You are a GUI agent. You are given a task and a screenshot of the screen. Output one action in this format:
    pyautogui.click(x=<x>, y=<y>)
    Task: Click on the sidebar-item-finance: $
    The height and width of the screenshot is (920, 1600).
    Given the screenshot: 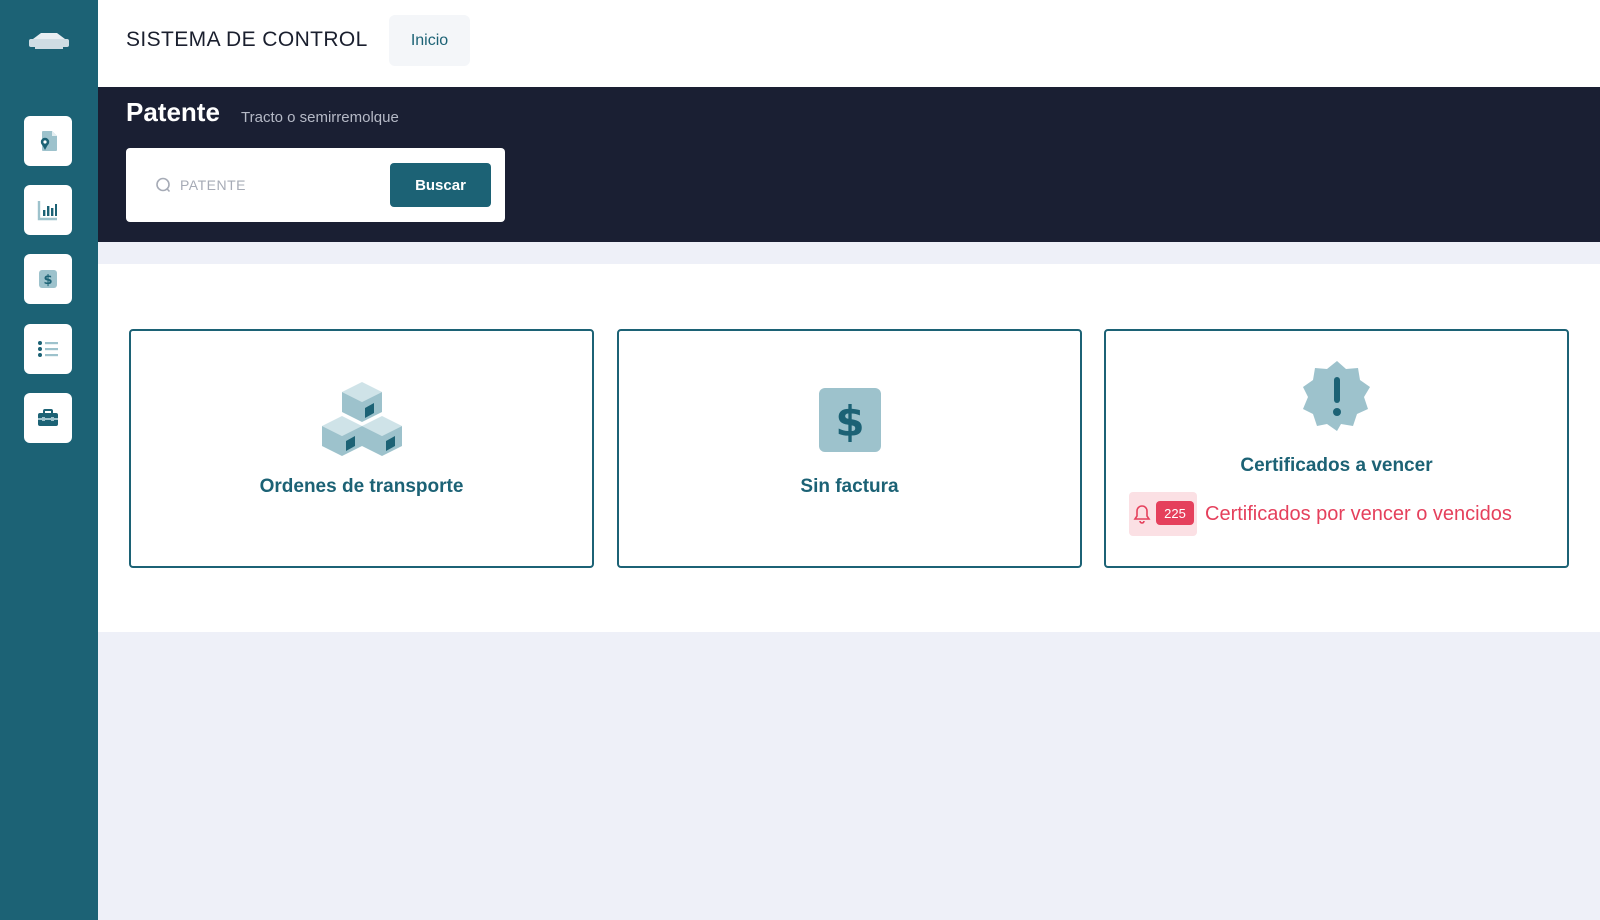 What is the action you would take?
    pyautogui.click(x=48, y=279)
    